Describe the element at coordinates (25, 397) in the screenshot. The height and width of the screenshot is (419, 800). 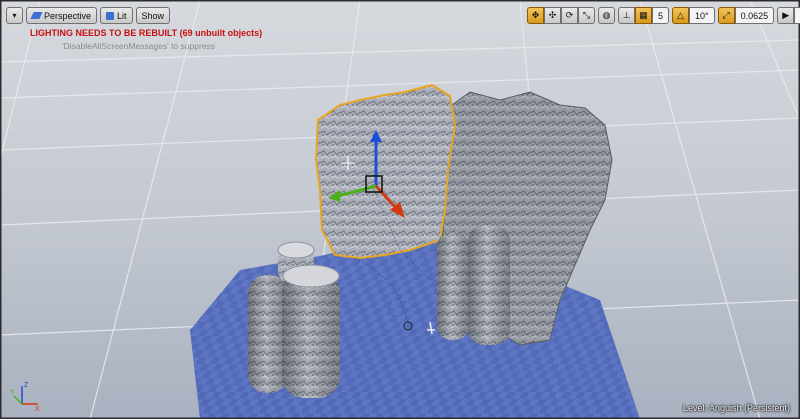
I see `axis-indicator: Z X Y` at that location.